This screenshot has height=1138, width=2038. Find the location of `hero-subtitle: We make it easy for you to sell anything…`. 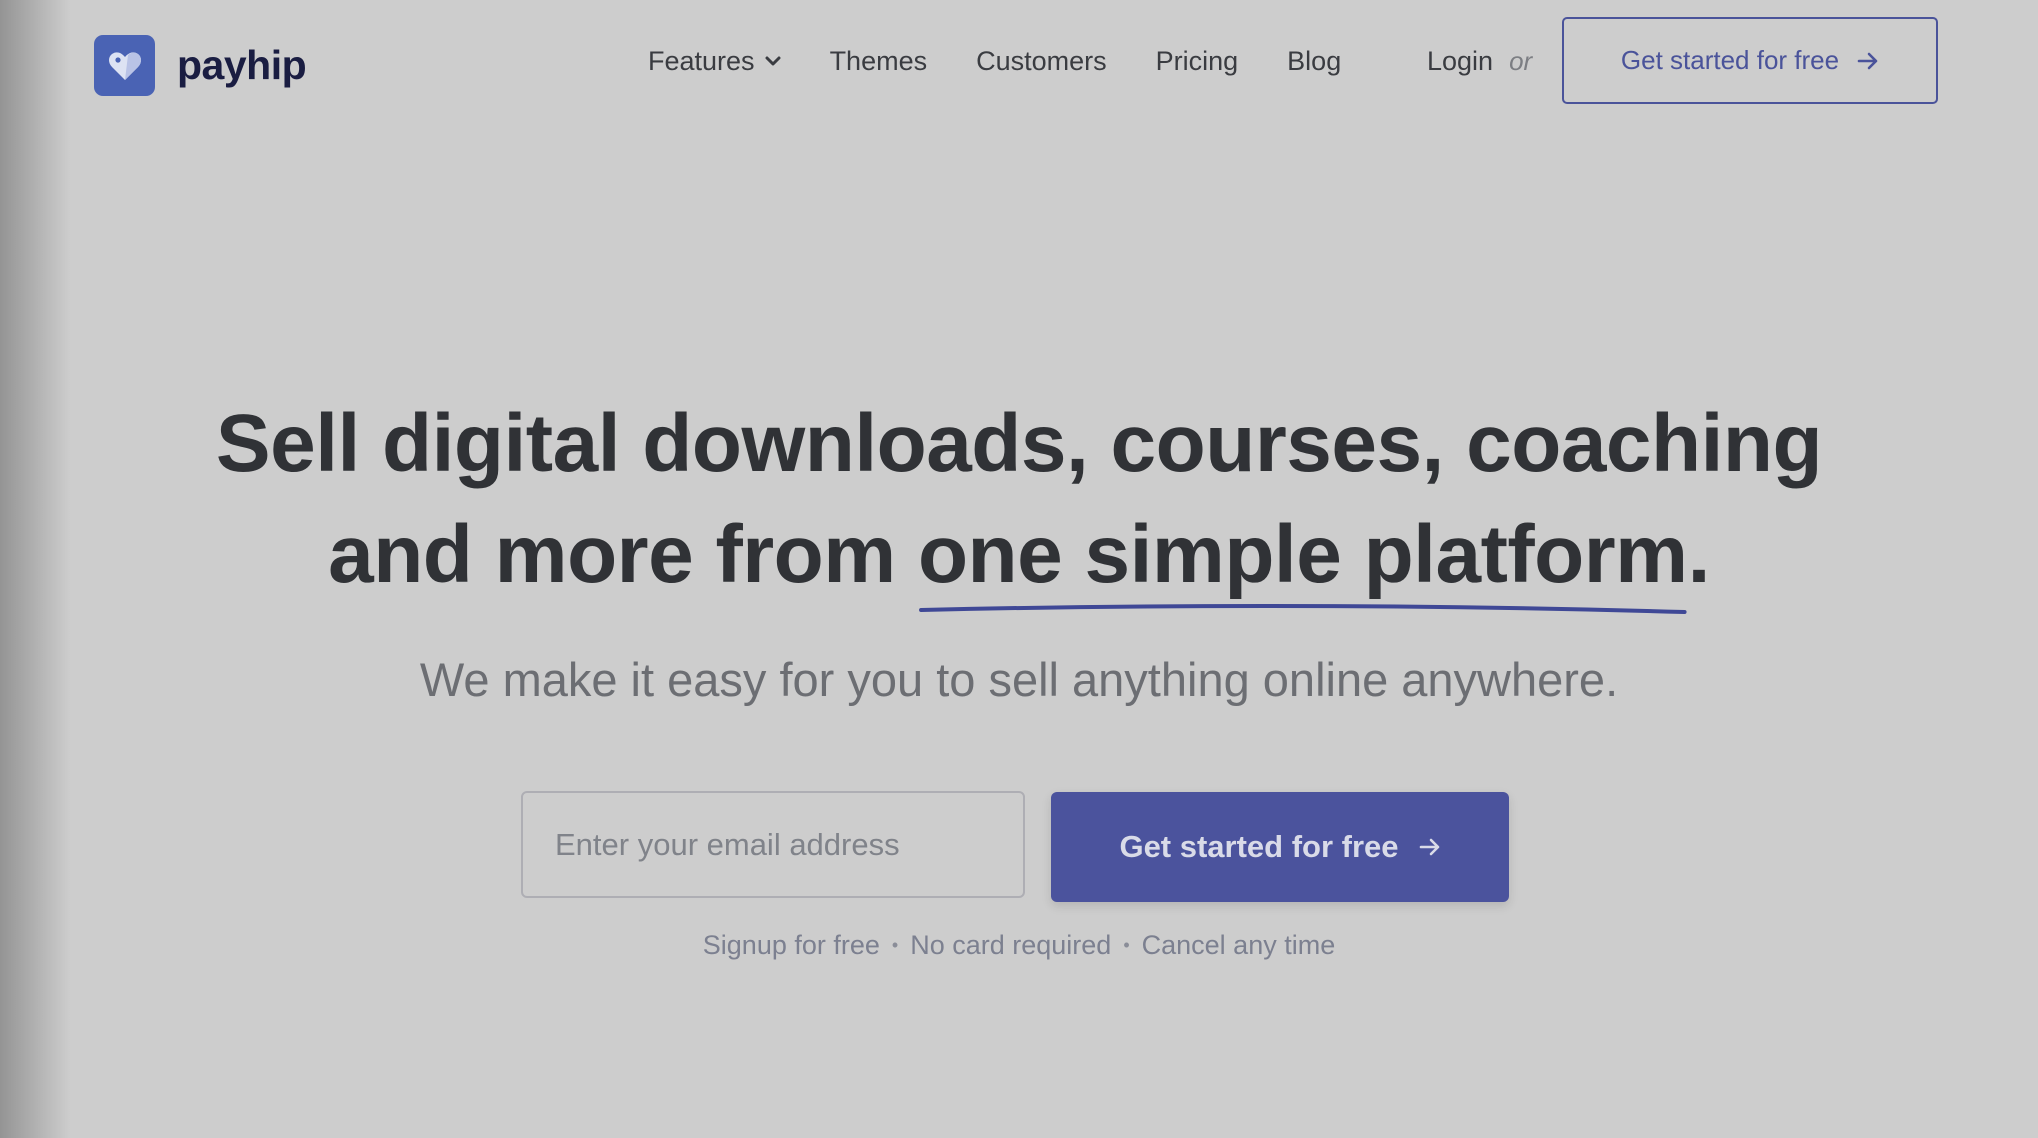

hero-subtitle: We make it easy for you to sell anything… is located at coordinates (1019, 679).